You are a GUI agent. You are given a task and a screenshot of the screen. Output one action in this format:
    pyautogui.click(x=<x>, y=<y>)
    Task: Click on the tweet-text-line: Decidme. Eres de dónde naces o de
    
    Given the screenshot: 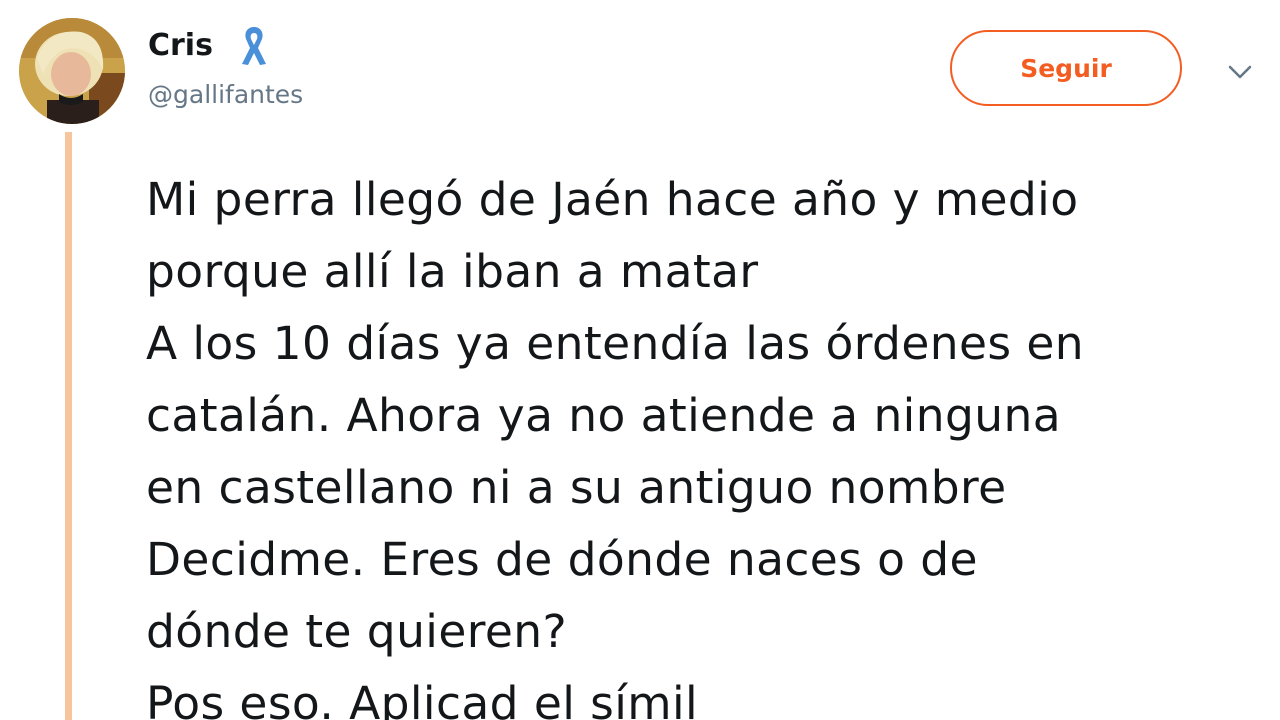 What is the action you would take?
    pyautogui.click(x=562, y=559)
    